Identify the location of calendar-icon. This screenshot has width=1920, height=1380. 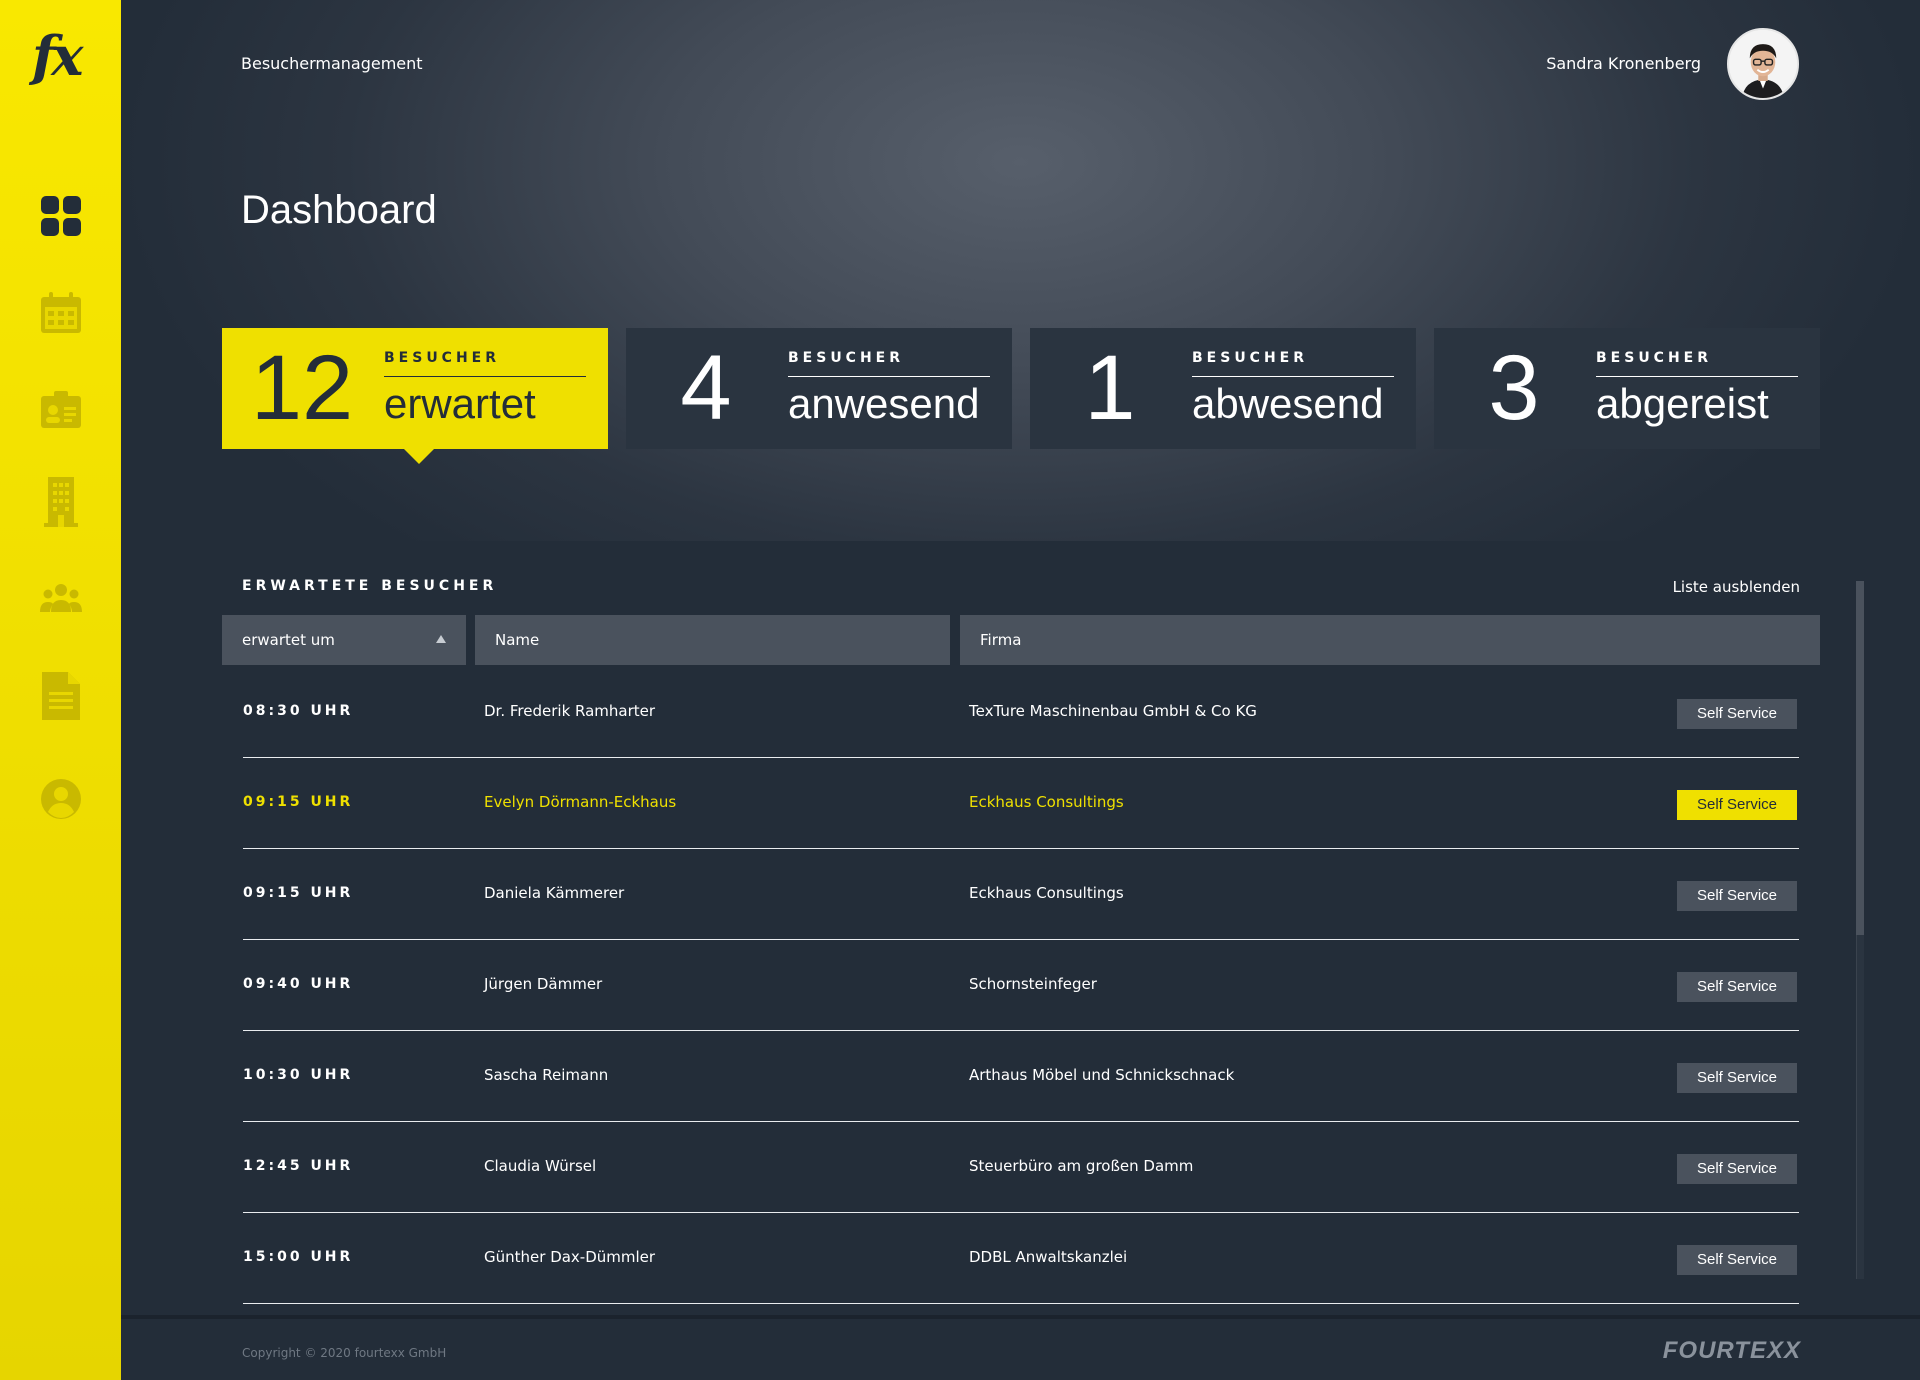
(61, 313).